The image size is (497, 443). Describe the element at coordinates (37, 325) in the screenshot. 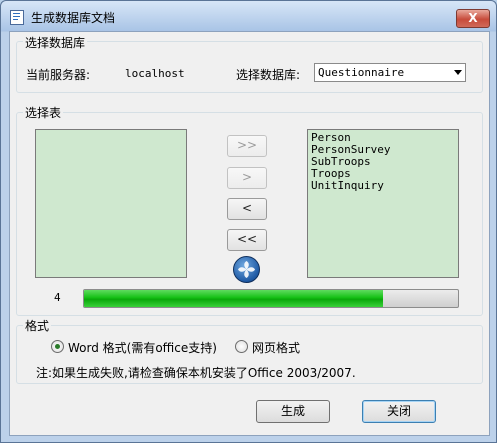

I see `format-group-label: 格式` at that location.